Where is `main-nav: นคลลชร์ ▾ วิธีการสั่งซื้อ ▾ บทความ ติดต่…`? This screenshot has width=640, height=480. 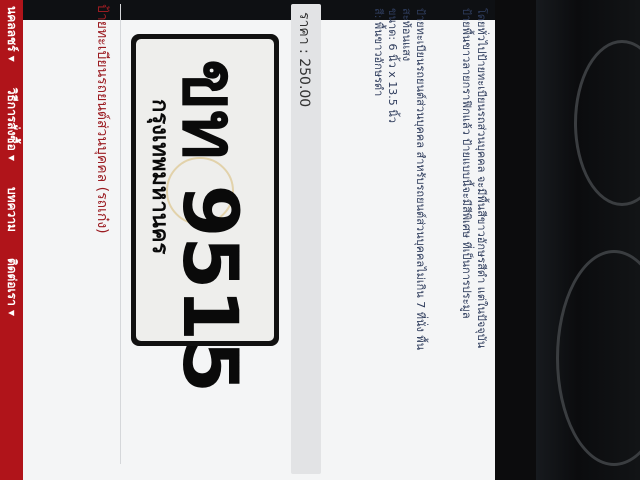 main-nav: นคลลชร์ ▾ วิธีการสั่งซื้อ ▾ บทความ ติดต่… is located at coordinates (11, 240).